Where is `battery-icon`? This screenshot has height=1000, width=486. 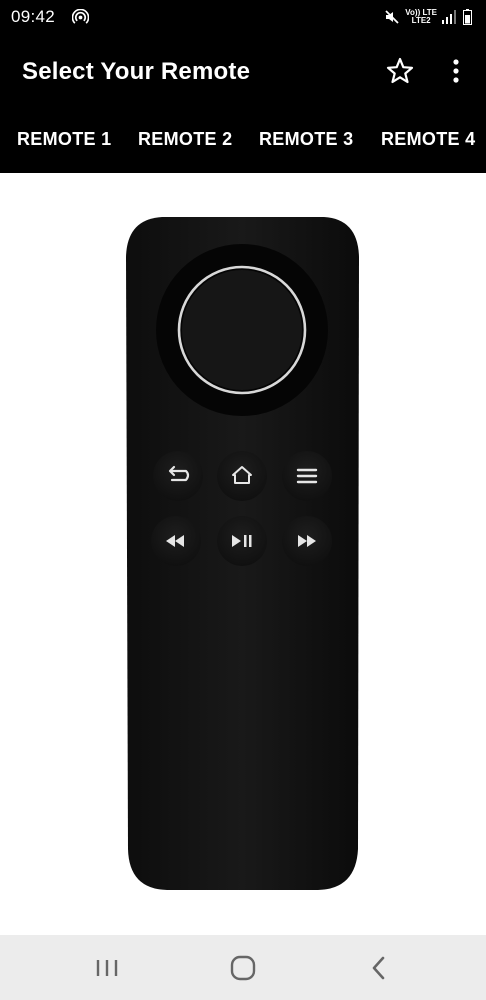 battery-icon is located at coordinates (467, 17).